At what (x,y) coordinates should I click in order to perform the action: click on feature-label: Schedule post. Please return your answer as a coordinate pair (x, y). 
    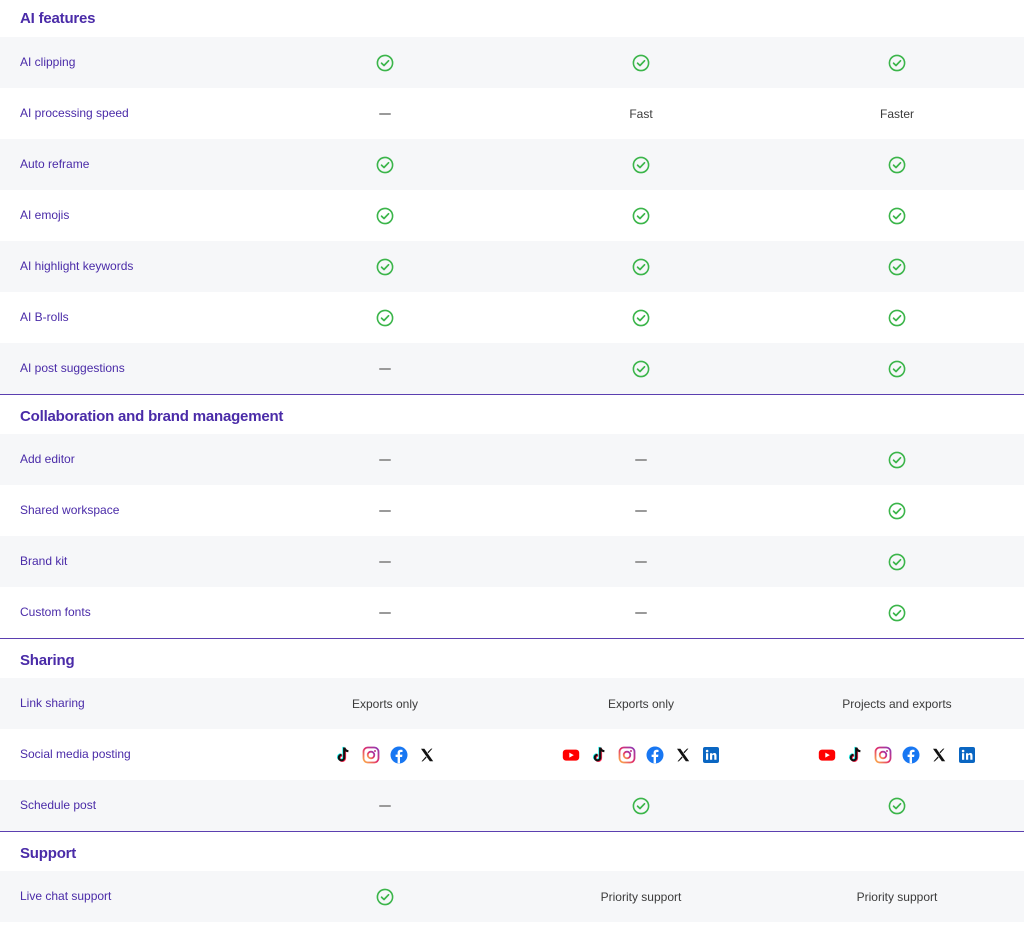
    Looking at the image, I should click on (58, 805).